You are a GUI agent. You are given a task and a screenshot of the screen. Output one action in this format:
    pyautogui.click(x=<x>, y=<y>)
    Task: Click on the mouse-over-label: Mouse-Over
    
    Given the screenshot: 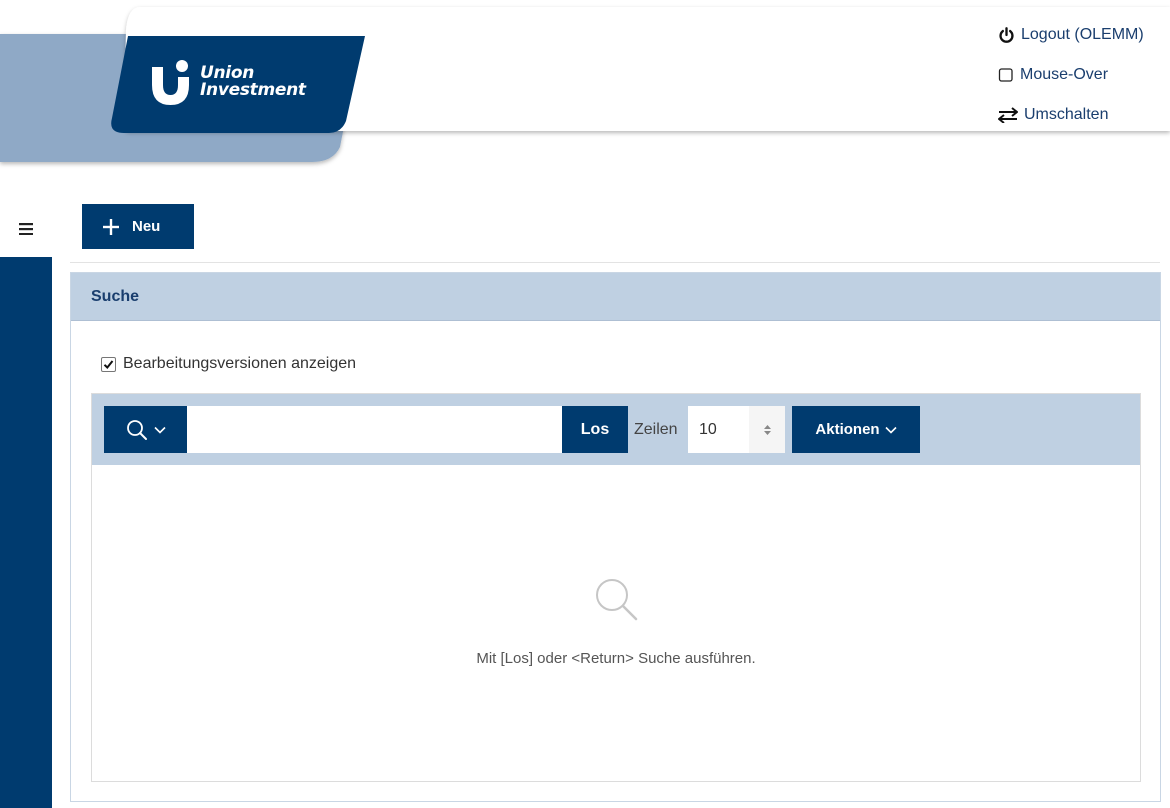 What is the action you would take?
    pyautogui.click(x=1064, y=74)
    